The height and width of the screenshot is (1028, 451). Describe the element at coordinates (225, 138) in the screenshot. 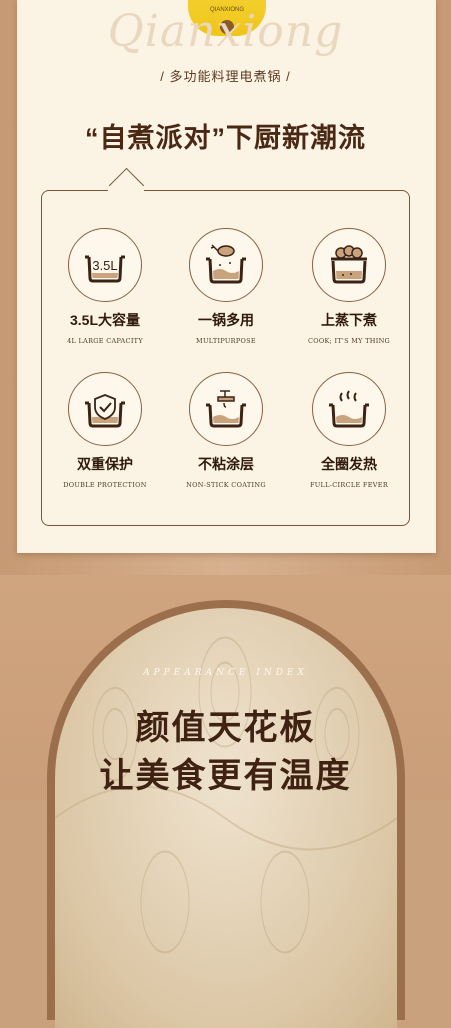

I see `headline: “自煮派对”下厨新潮流` at that location.